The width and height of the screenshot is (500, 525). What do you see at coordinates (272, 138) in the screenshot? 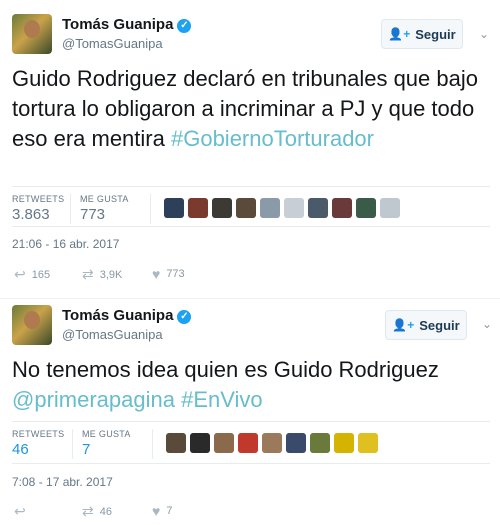
I see `hashtag-link: #GobiernoTorturador` at bounding box center [272, 138].